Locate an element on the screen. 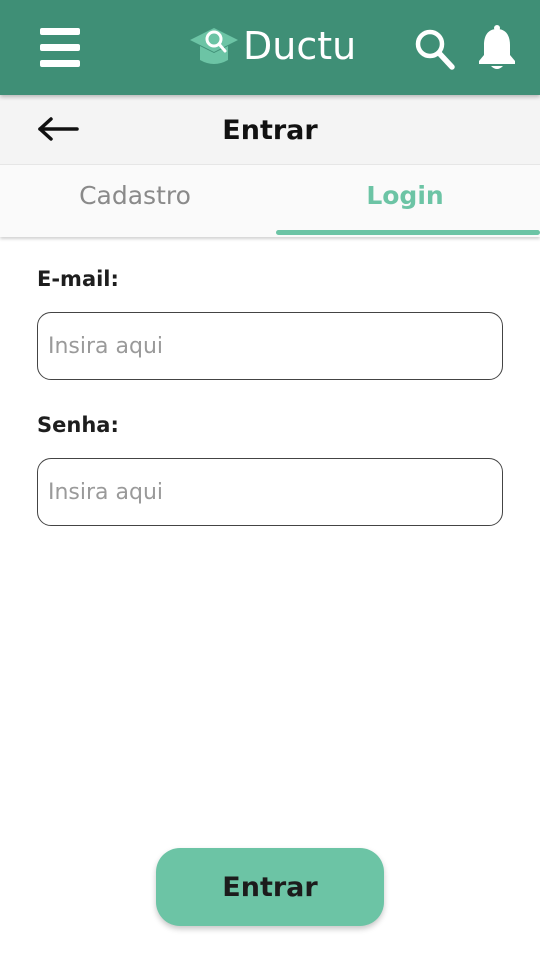  page-title: Entrar is located at coordinates (270, 130).